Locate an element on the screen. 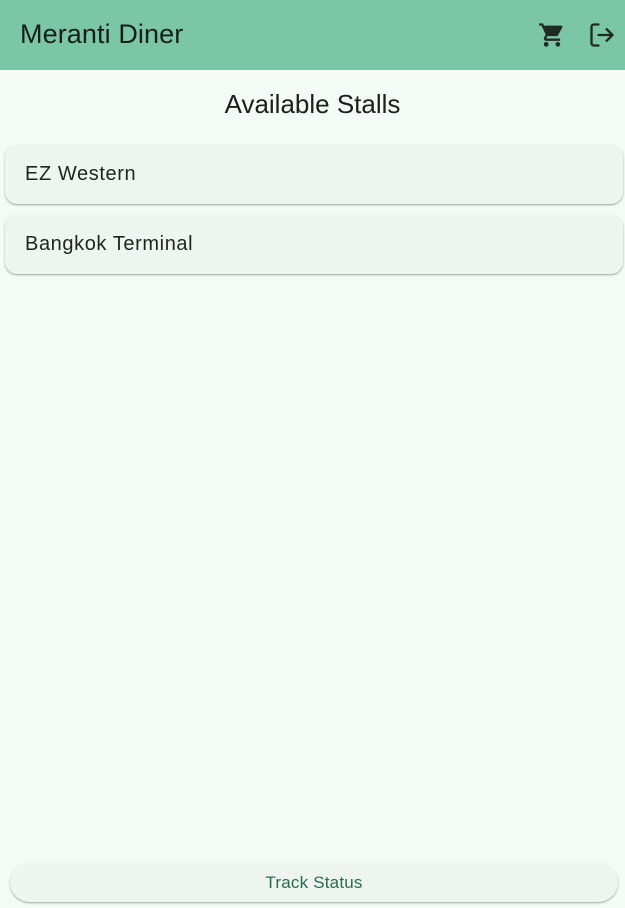 This screenshot has height=908, width=625. cart-icon is located at coordinates (552, 35).